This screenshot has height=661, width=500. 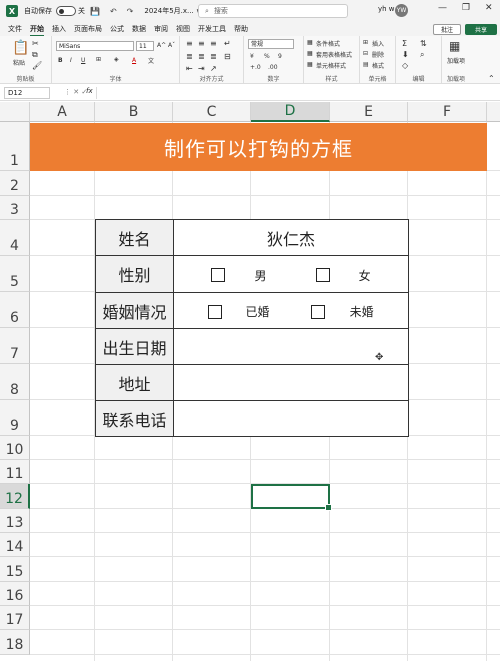 I want to click on select-all-corner, so click(x=15, y=112).